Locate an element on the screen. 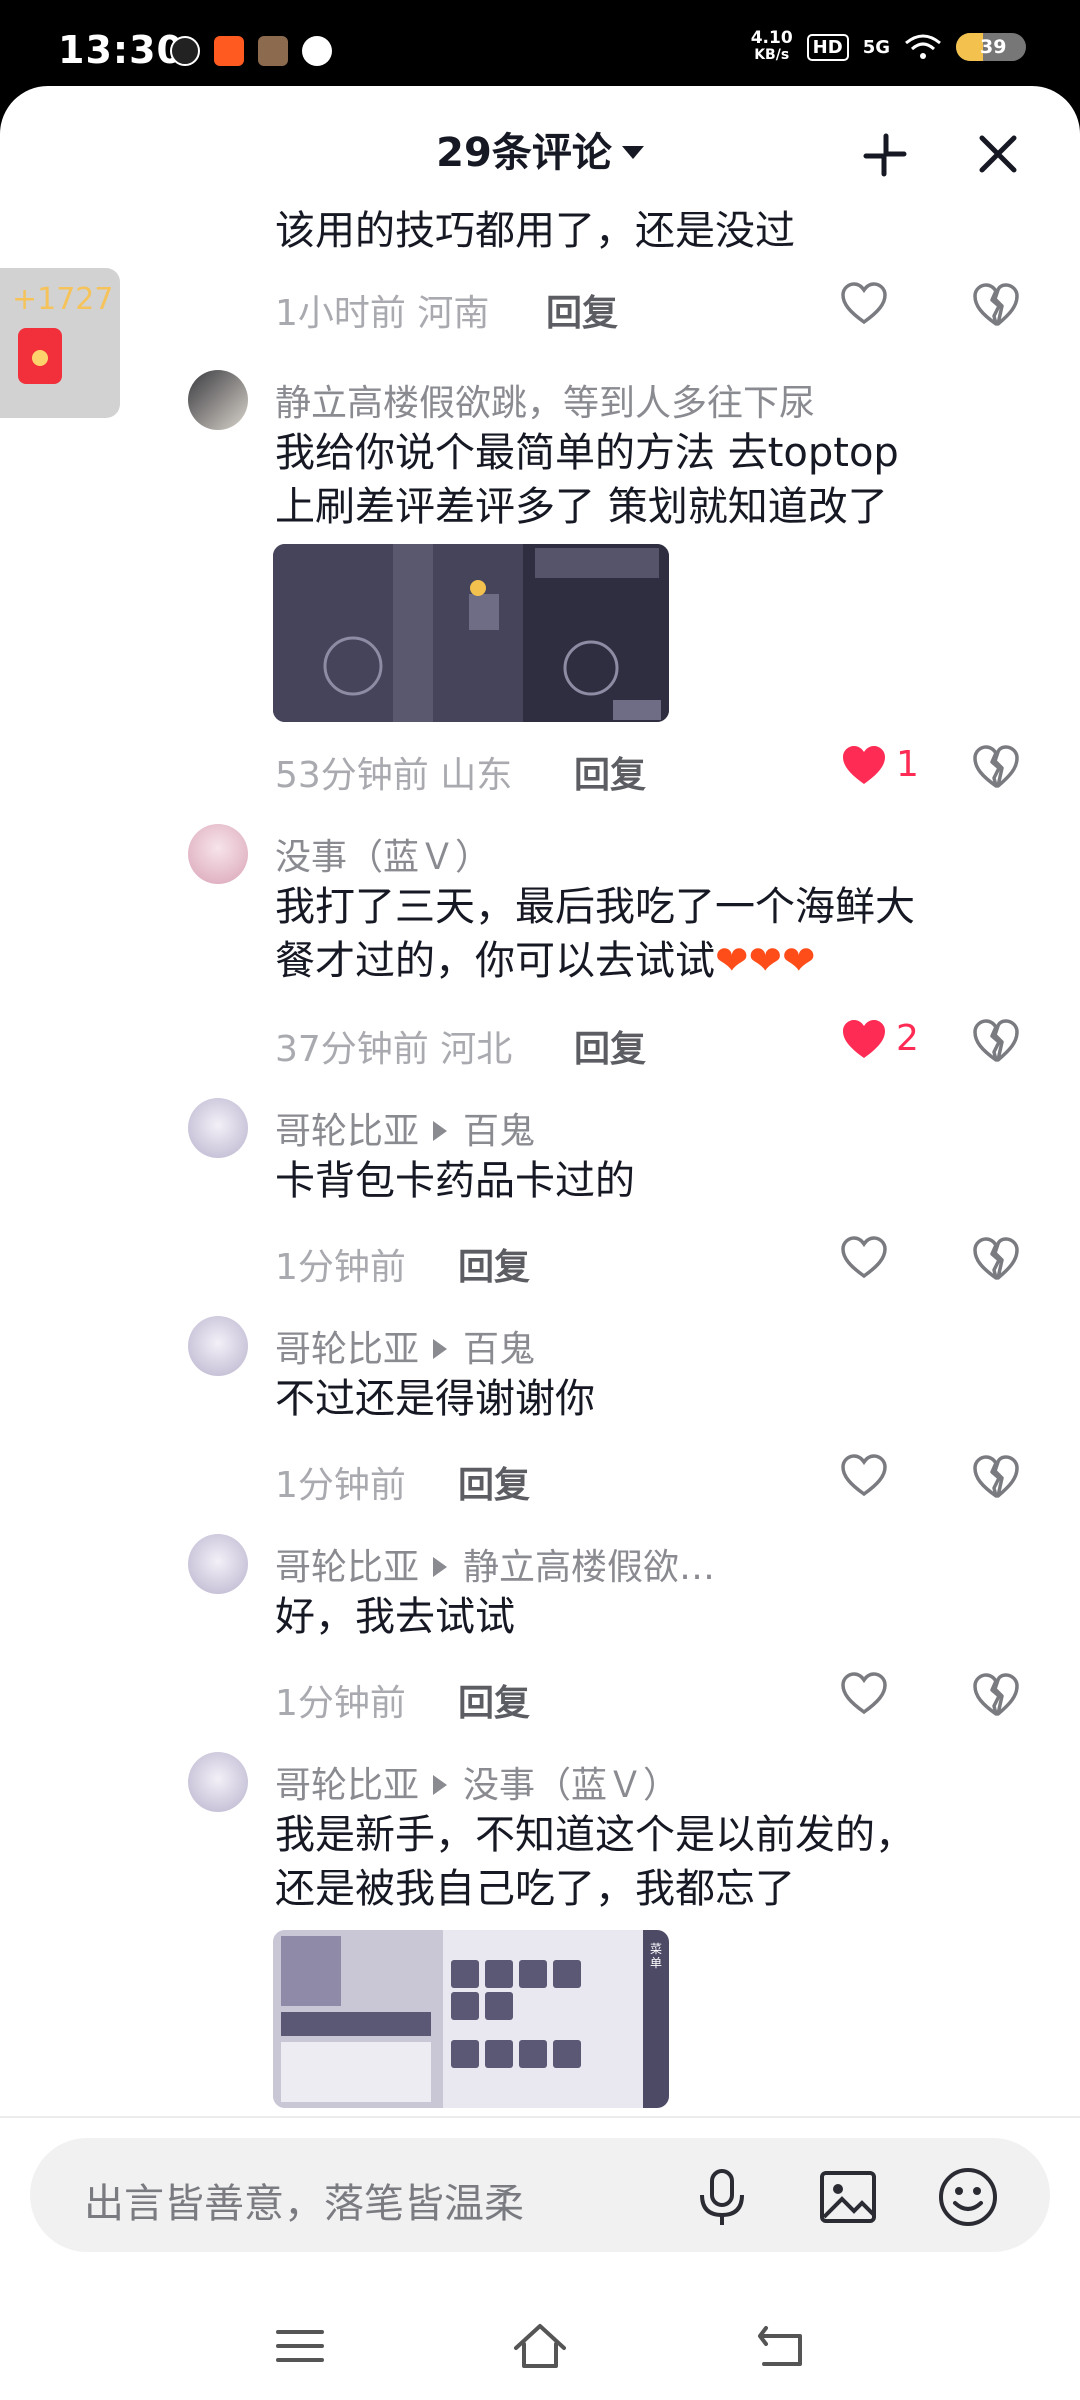  red-packet-float: +1727 is located at coordinates (60, 343).